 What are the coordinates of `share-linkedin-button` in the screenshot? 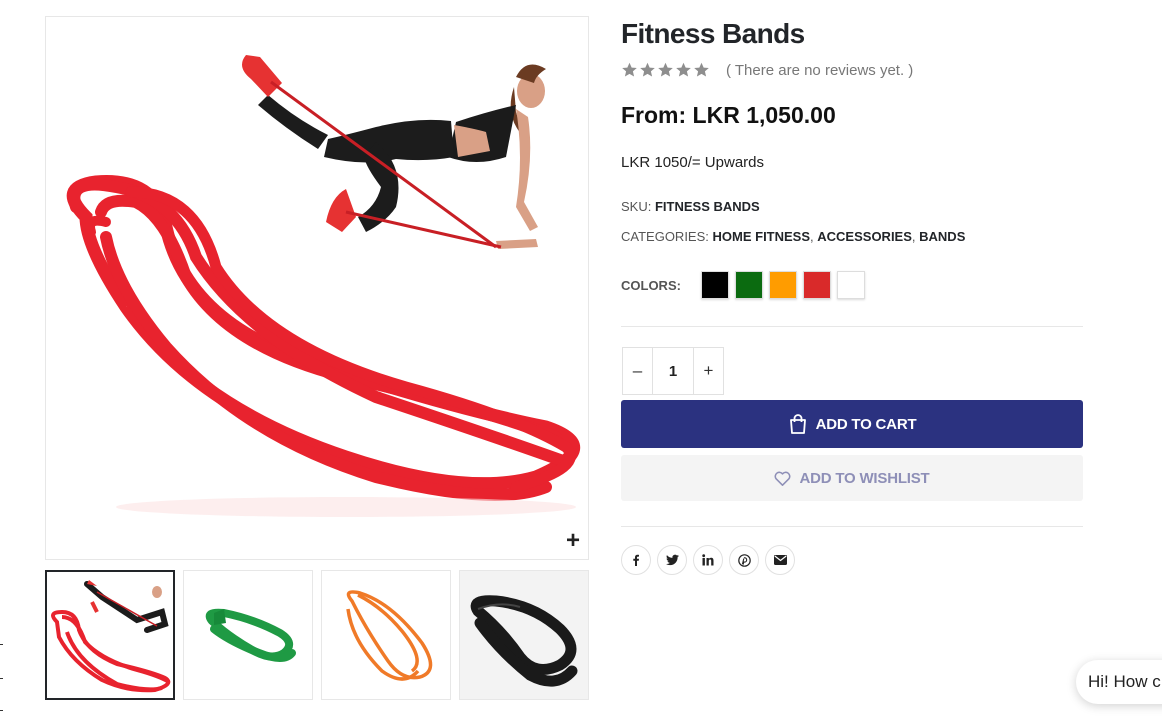 It's located at (708, 560).